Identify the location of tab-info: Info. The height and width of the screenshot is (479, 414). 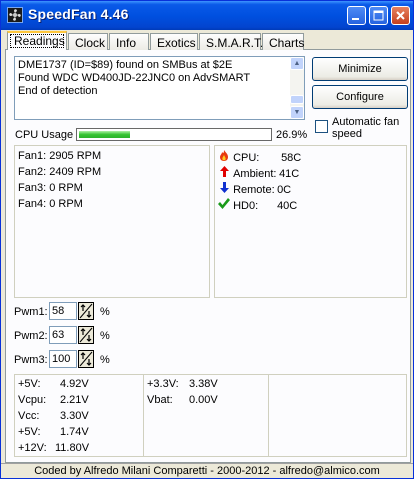
(129, 41).